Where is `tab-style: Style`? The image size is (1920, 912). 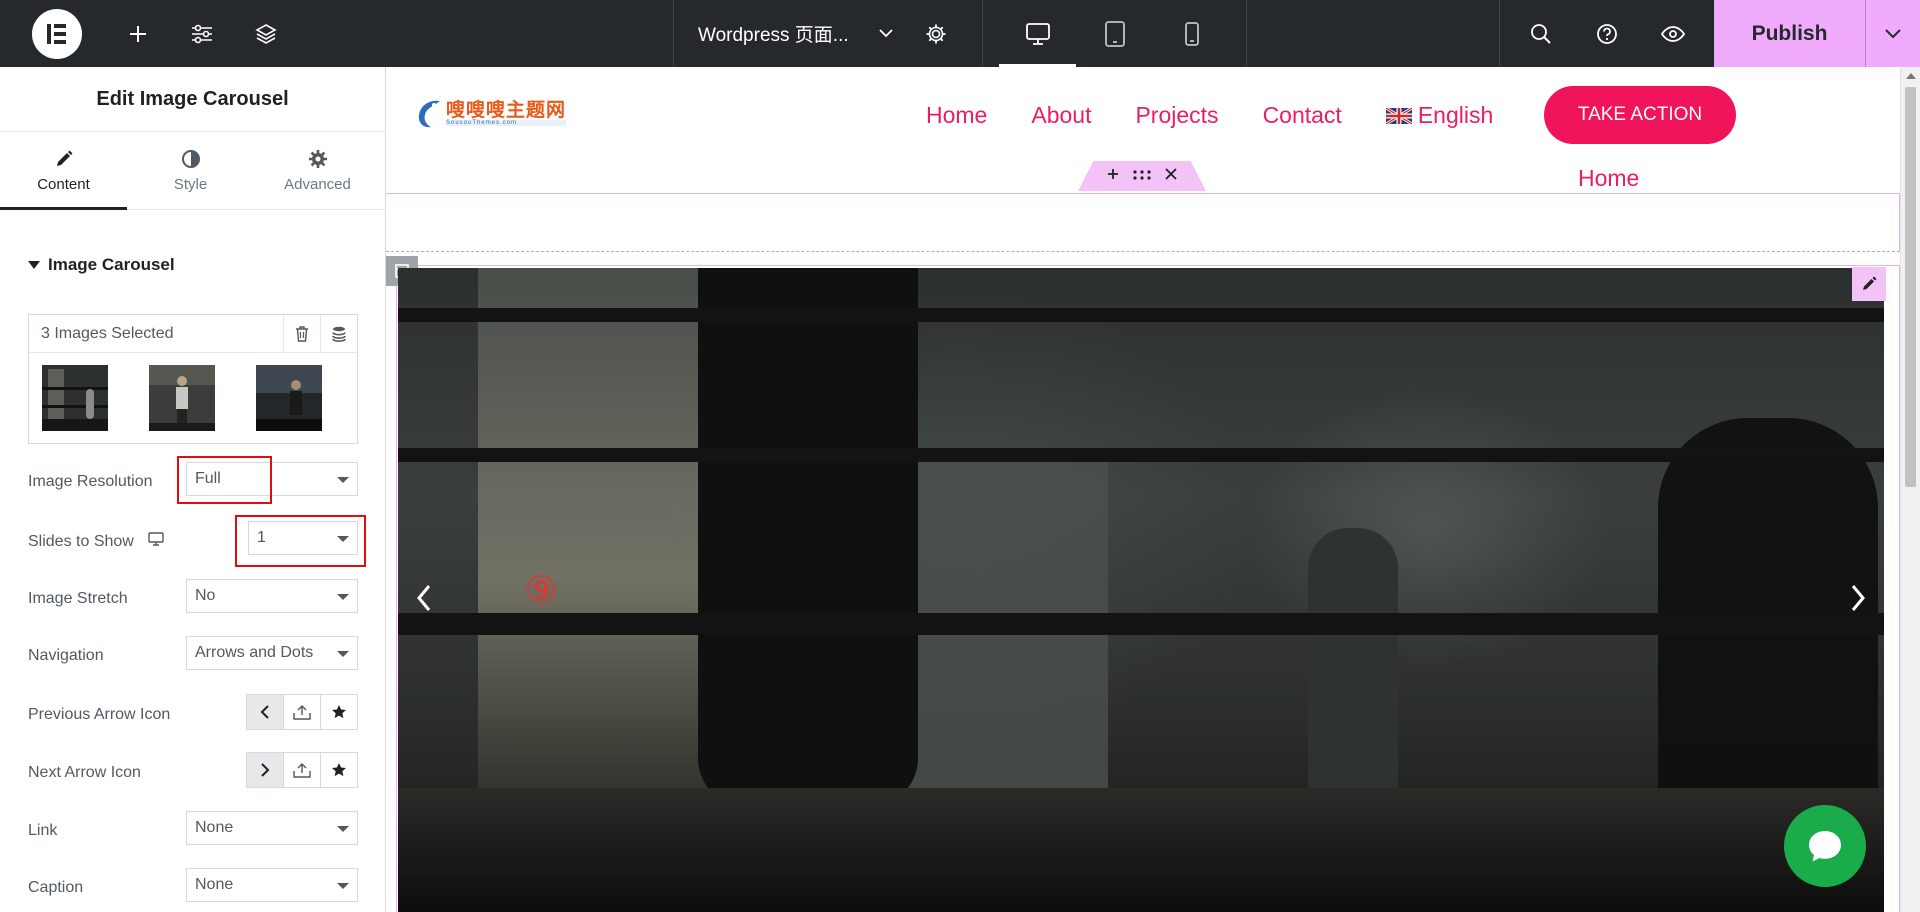 tab-style: Style is located at coordinates (190, 170).